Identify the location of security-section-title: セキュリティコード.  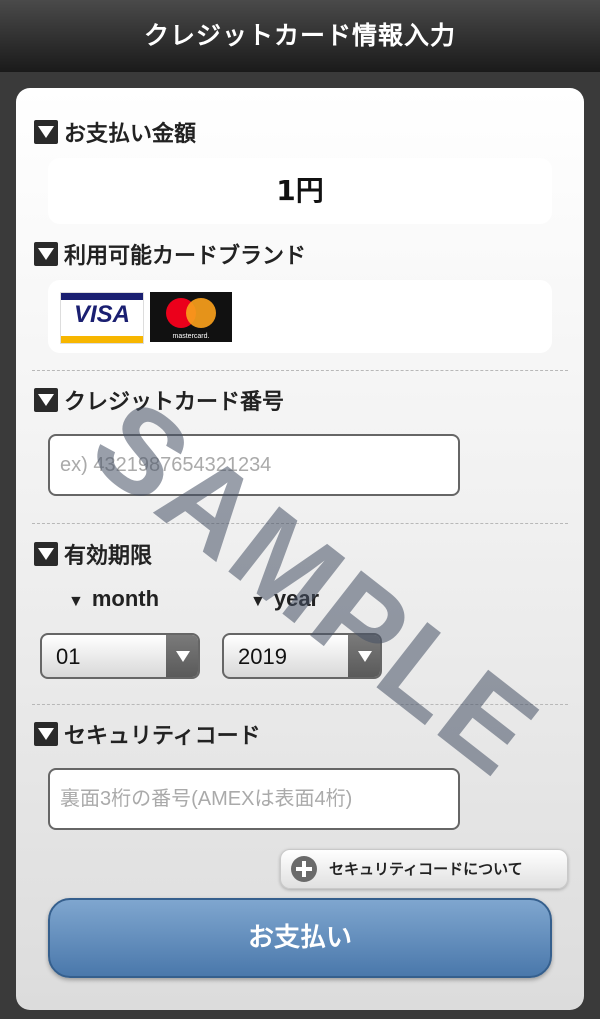
(147, 734).